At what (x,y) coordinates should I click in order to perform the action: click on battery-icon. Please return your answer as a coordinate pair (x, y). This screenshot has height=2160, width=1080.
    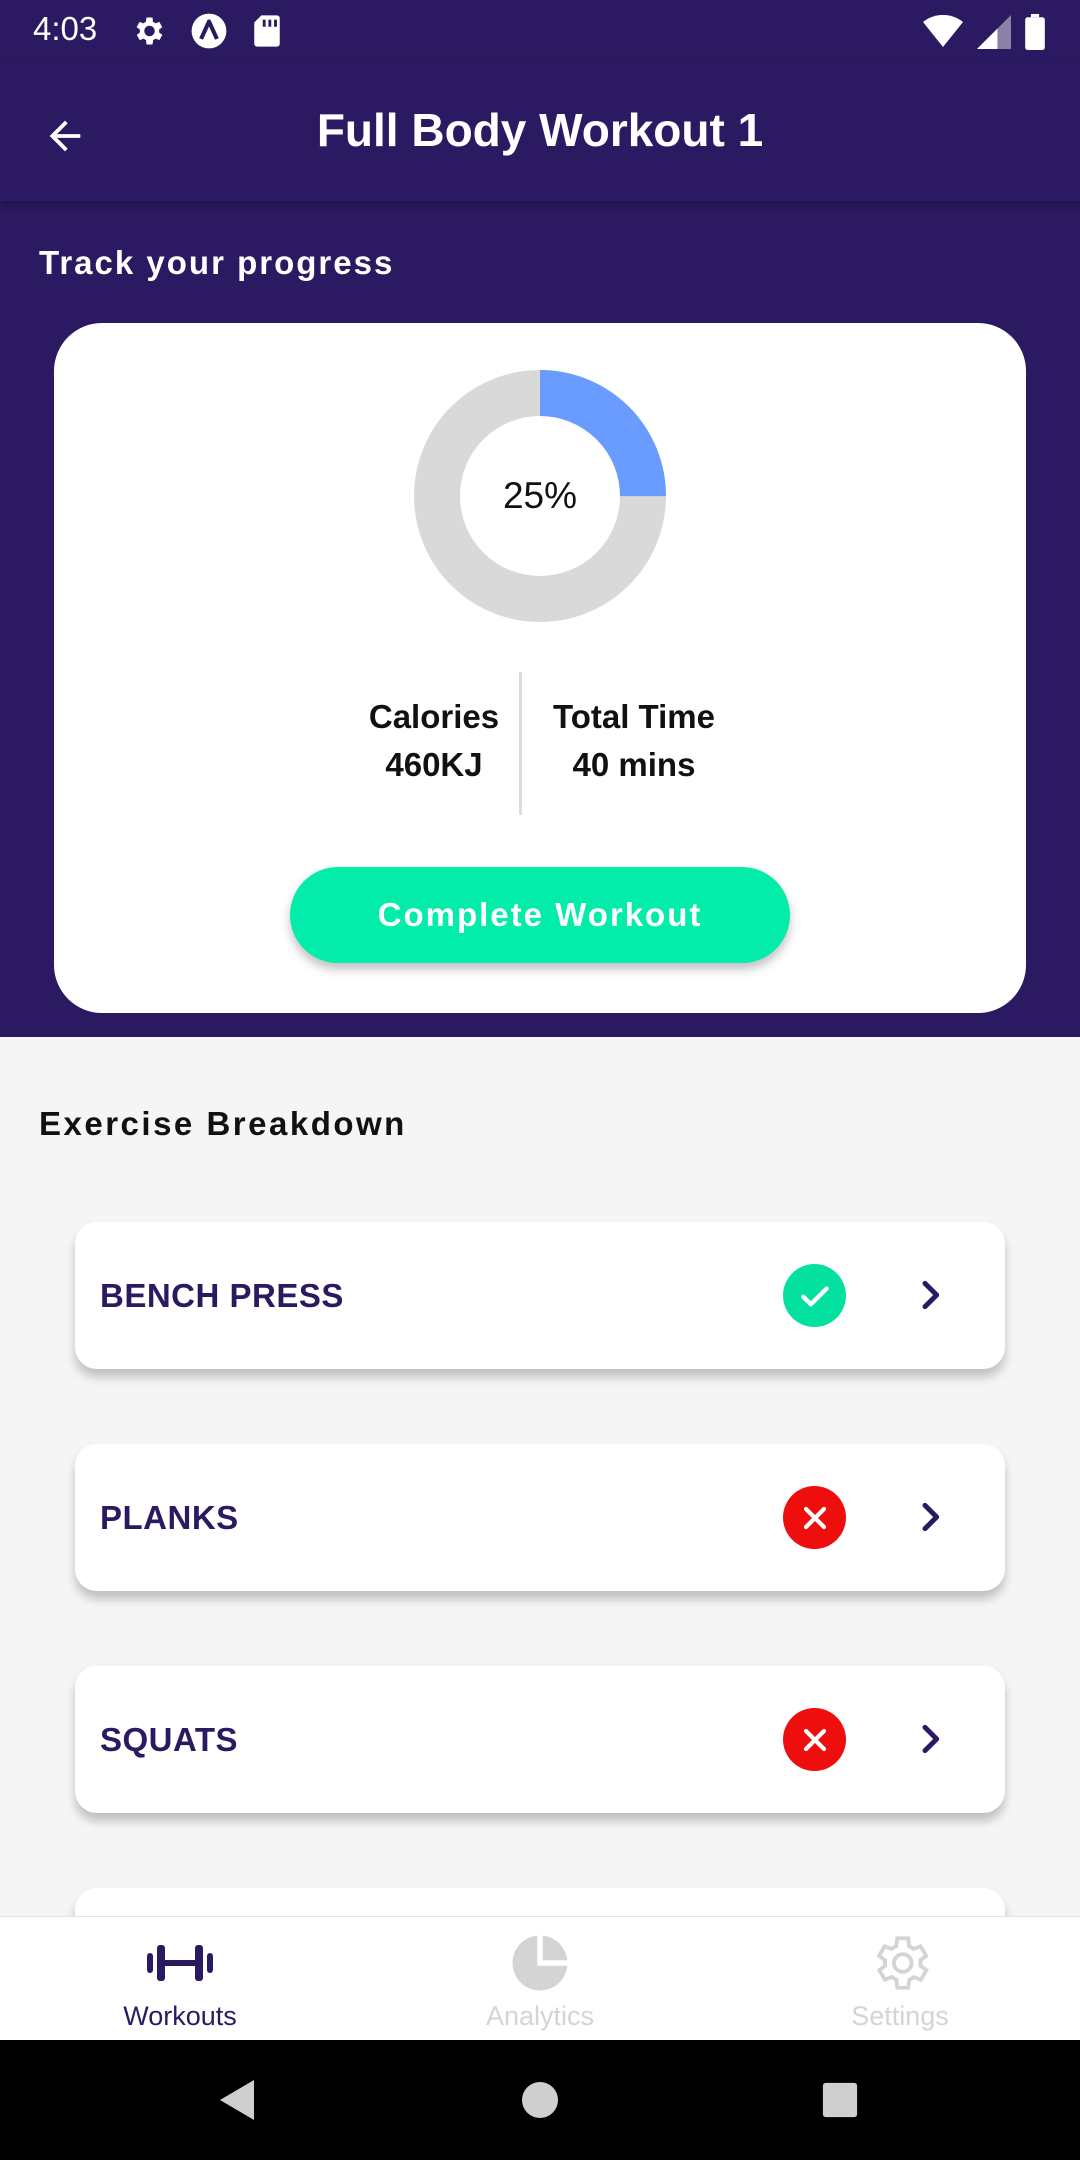
    Looking at the image, I should click on (1035, 34).